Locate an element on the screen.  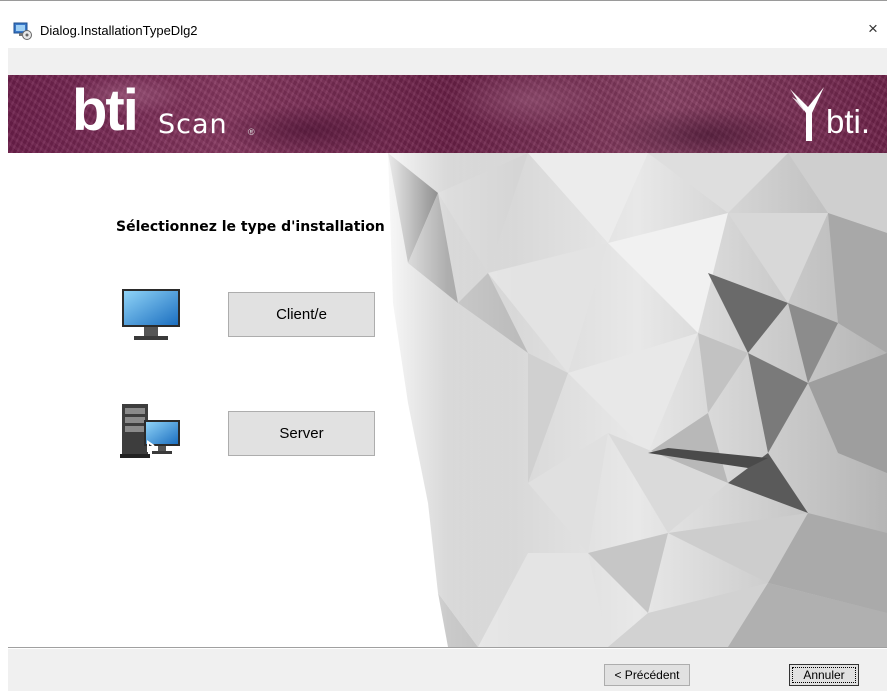
registered-mark: ® is located at coordinates (251, 132).